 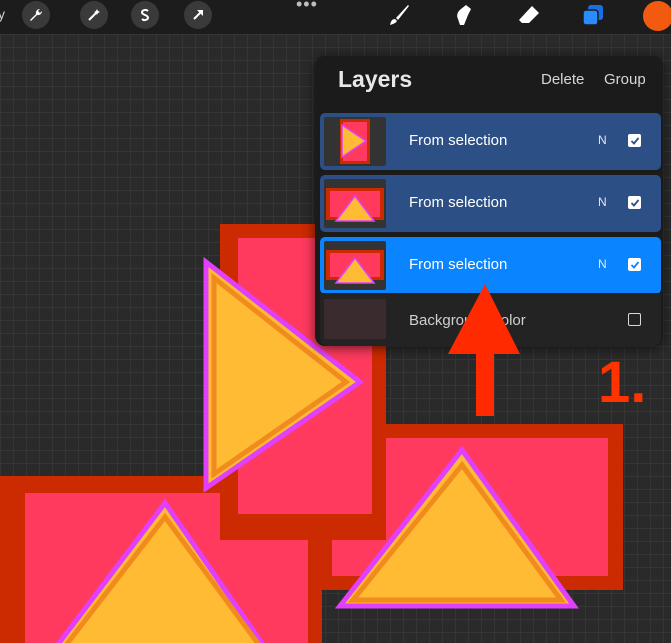 What do you see at coordinates (562, 79) in the screenshot?
I see `delete-button: Delete` at bounding box center [562, 79].